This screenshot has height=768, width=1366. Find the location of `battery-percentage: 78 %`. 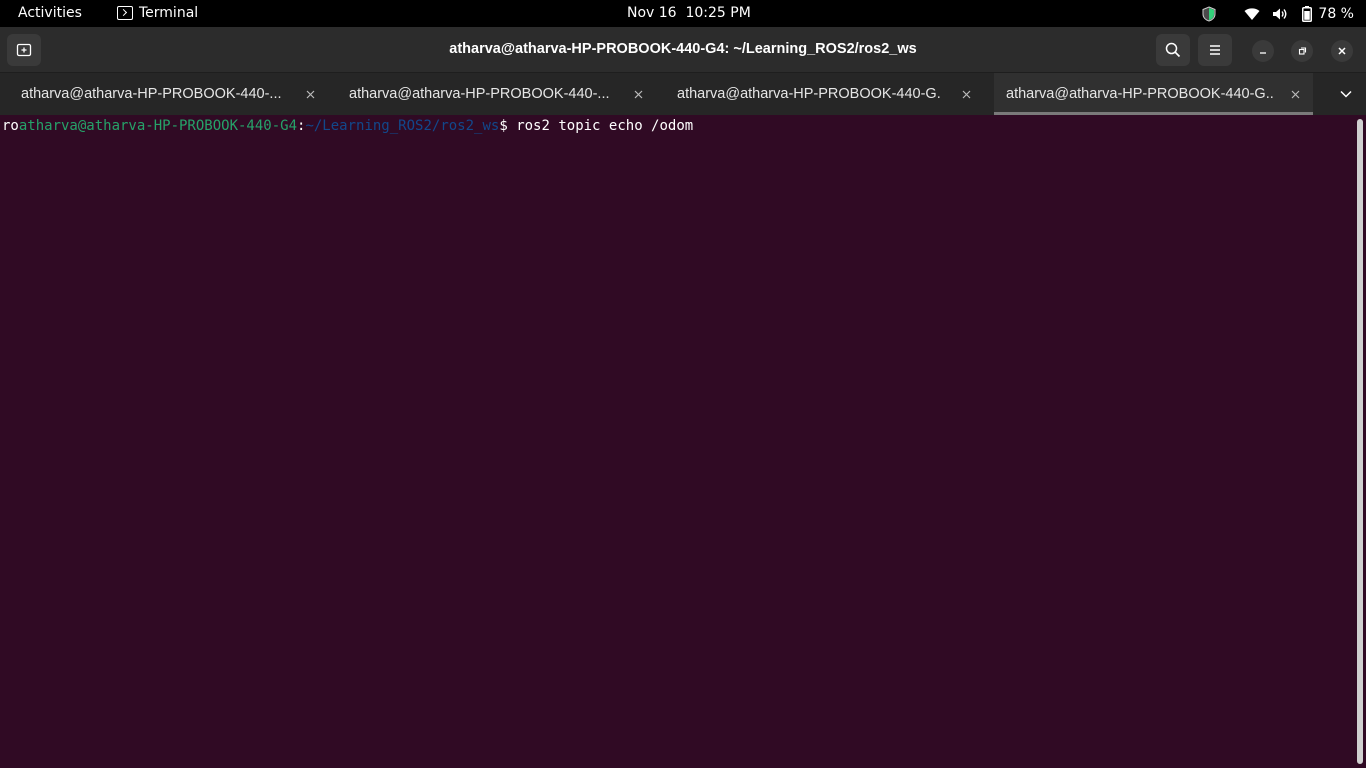

battery-percentage: 78 % is located at coordinates (1336, 13).